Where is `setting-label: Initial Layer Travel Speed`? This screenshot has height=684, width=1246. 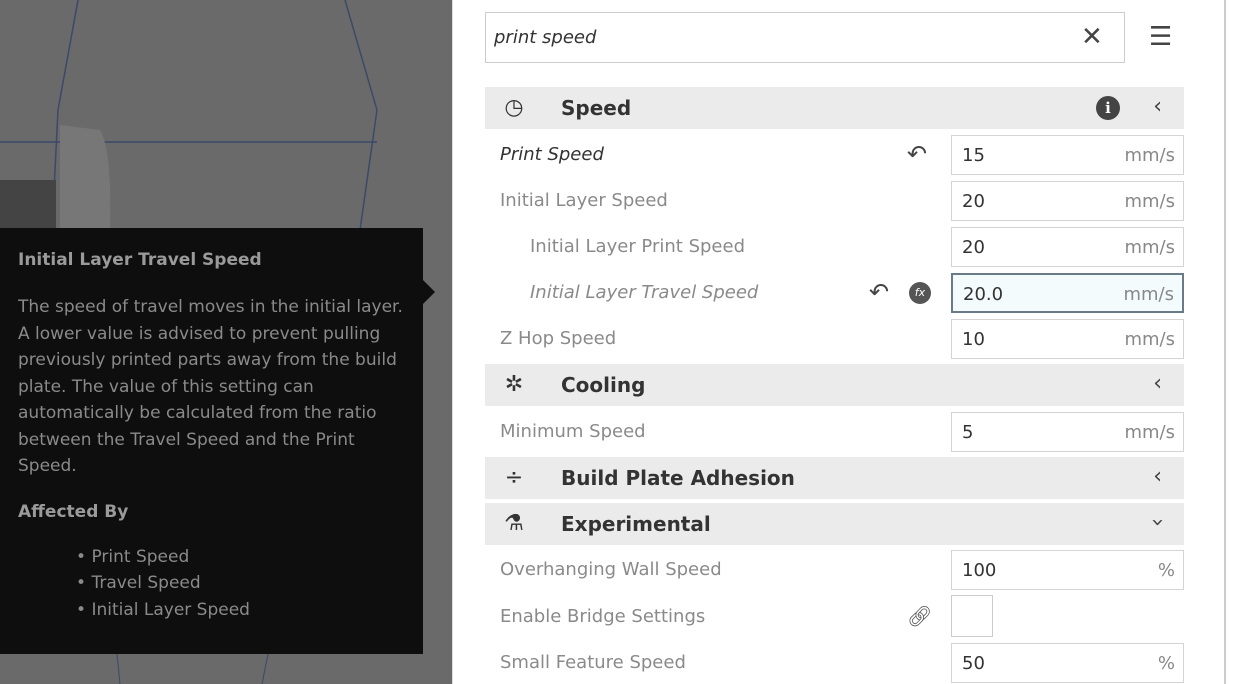
setting-label: Initial Layer Travel Speed is located at coordinates (644, 292).